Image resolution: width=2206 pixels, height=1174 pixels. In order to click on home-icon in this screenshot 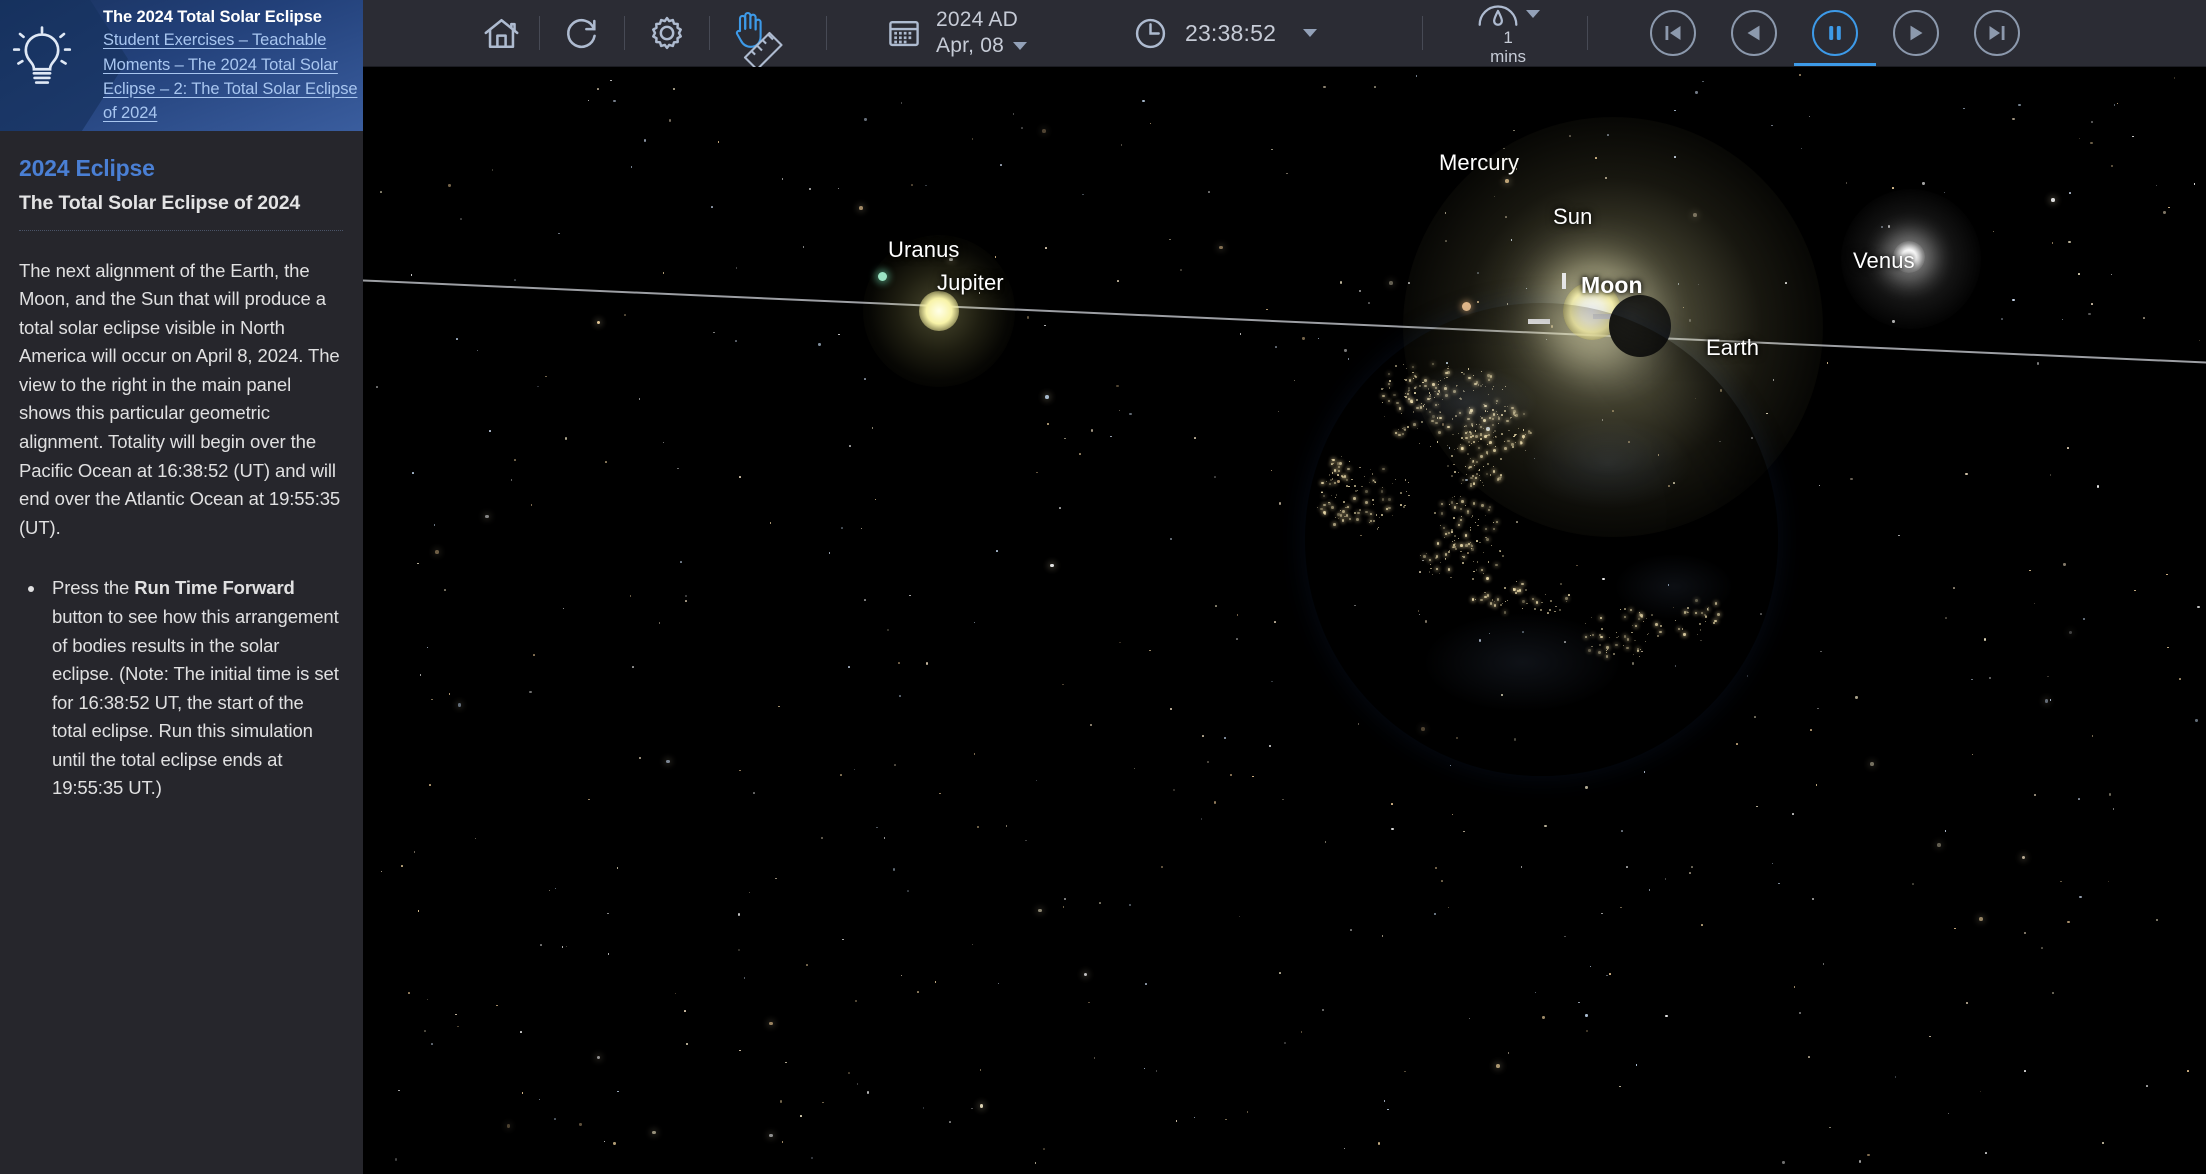, I will do `click(501, 33)`.